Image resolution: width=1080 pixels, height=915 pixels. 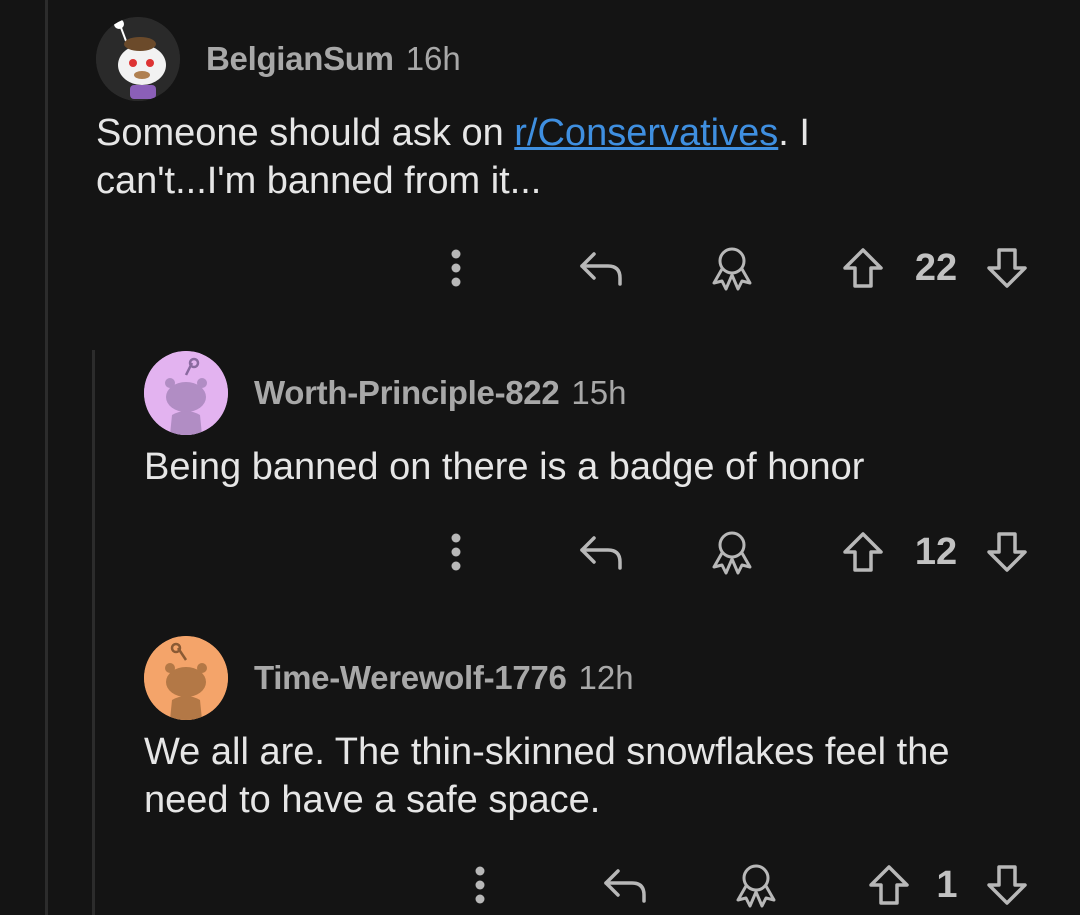 What do you see at coordinates (46, 457) in the screenshot?
I see `thread-line-outer` at bounding box center [46, 457].